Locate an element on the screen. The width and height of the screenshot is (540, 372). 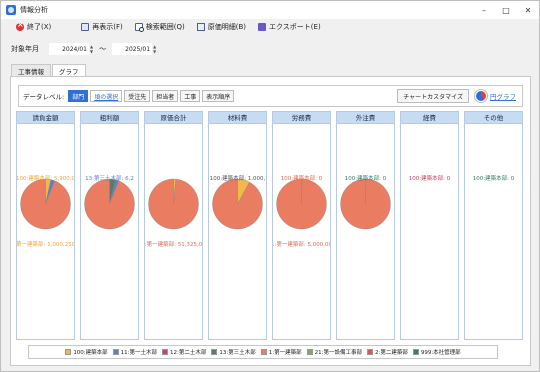
toolbar: 終了(X) 再表示(F) 検索範囲(Q) 原価明細(B) エクスポート(E) is located at coordinates (270, 27).